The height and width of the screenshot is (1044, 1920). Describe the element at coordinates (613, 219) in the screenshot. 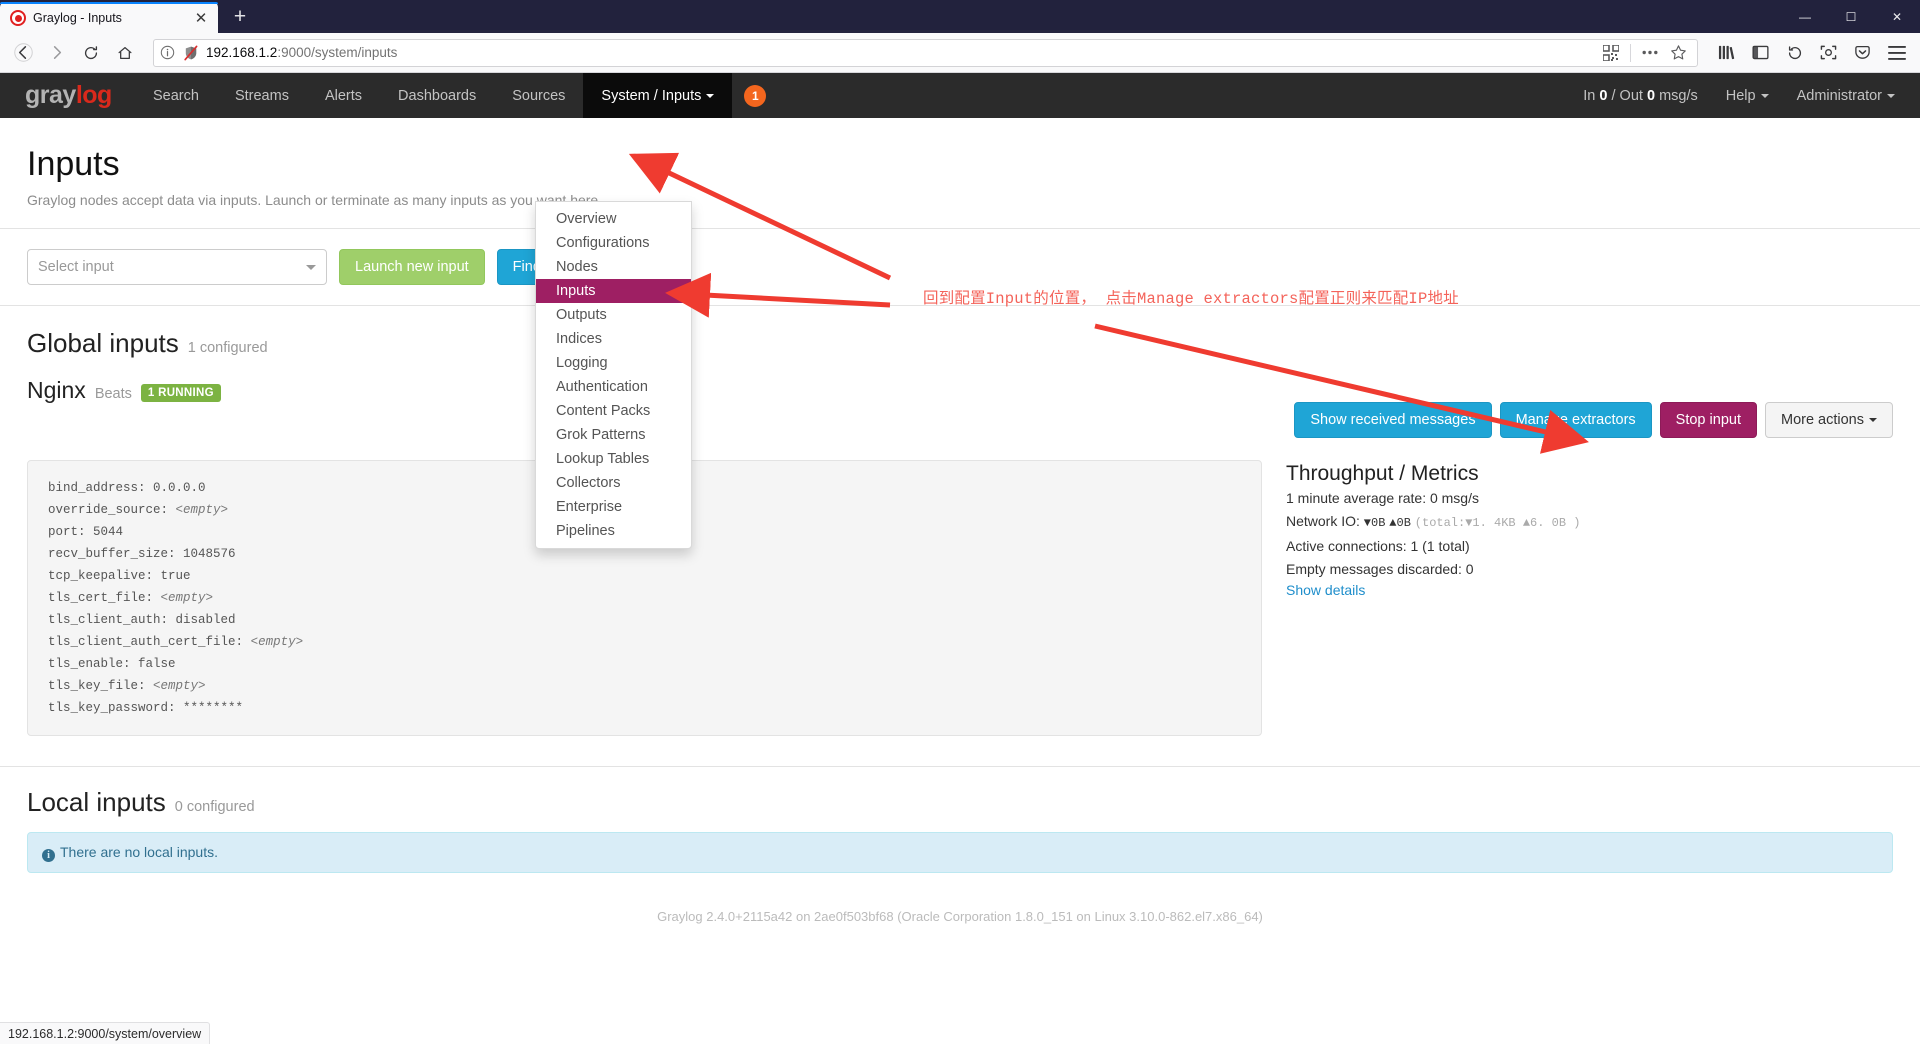

I see `dropdown-item-overview: Overview` at that location.